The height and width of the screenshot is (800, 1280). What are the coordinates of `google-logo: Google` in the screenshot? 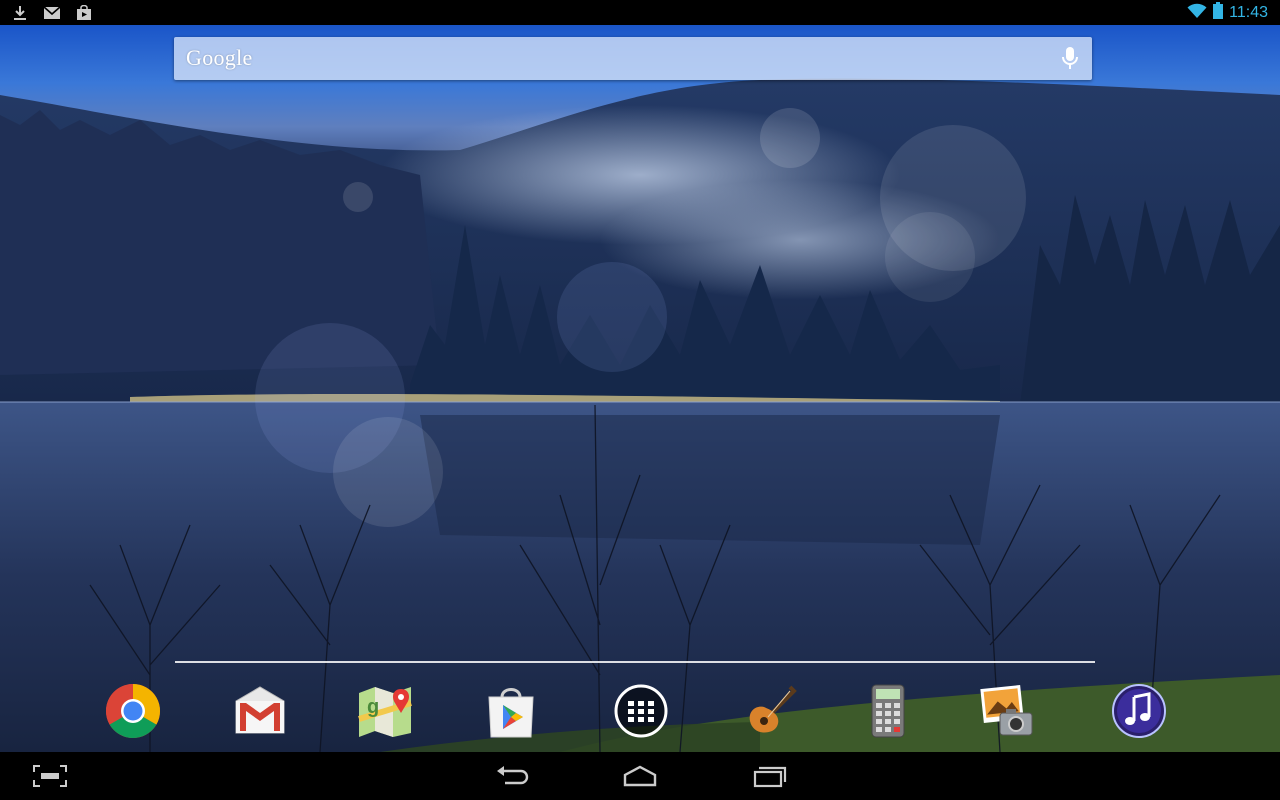 It's located at (219, 58).